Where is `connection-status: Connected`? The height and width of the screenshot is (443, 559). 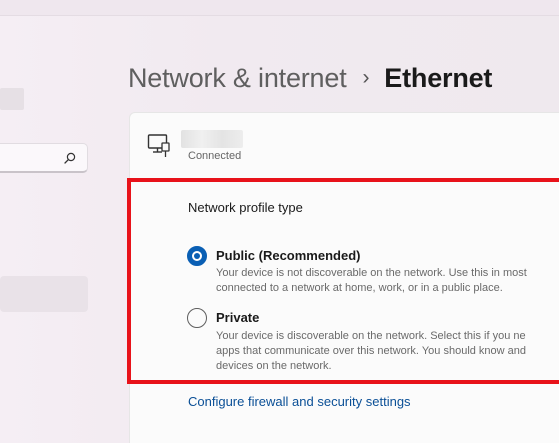 connection-status: Connected is located at coordinates (215, 156).